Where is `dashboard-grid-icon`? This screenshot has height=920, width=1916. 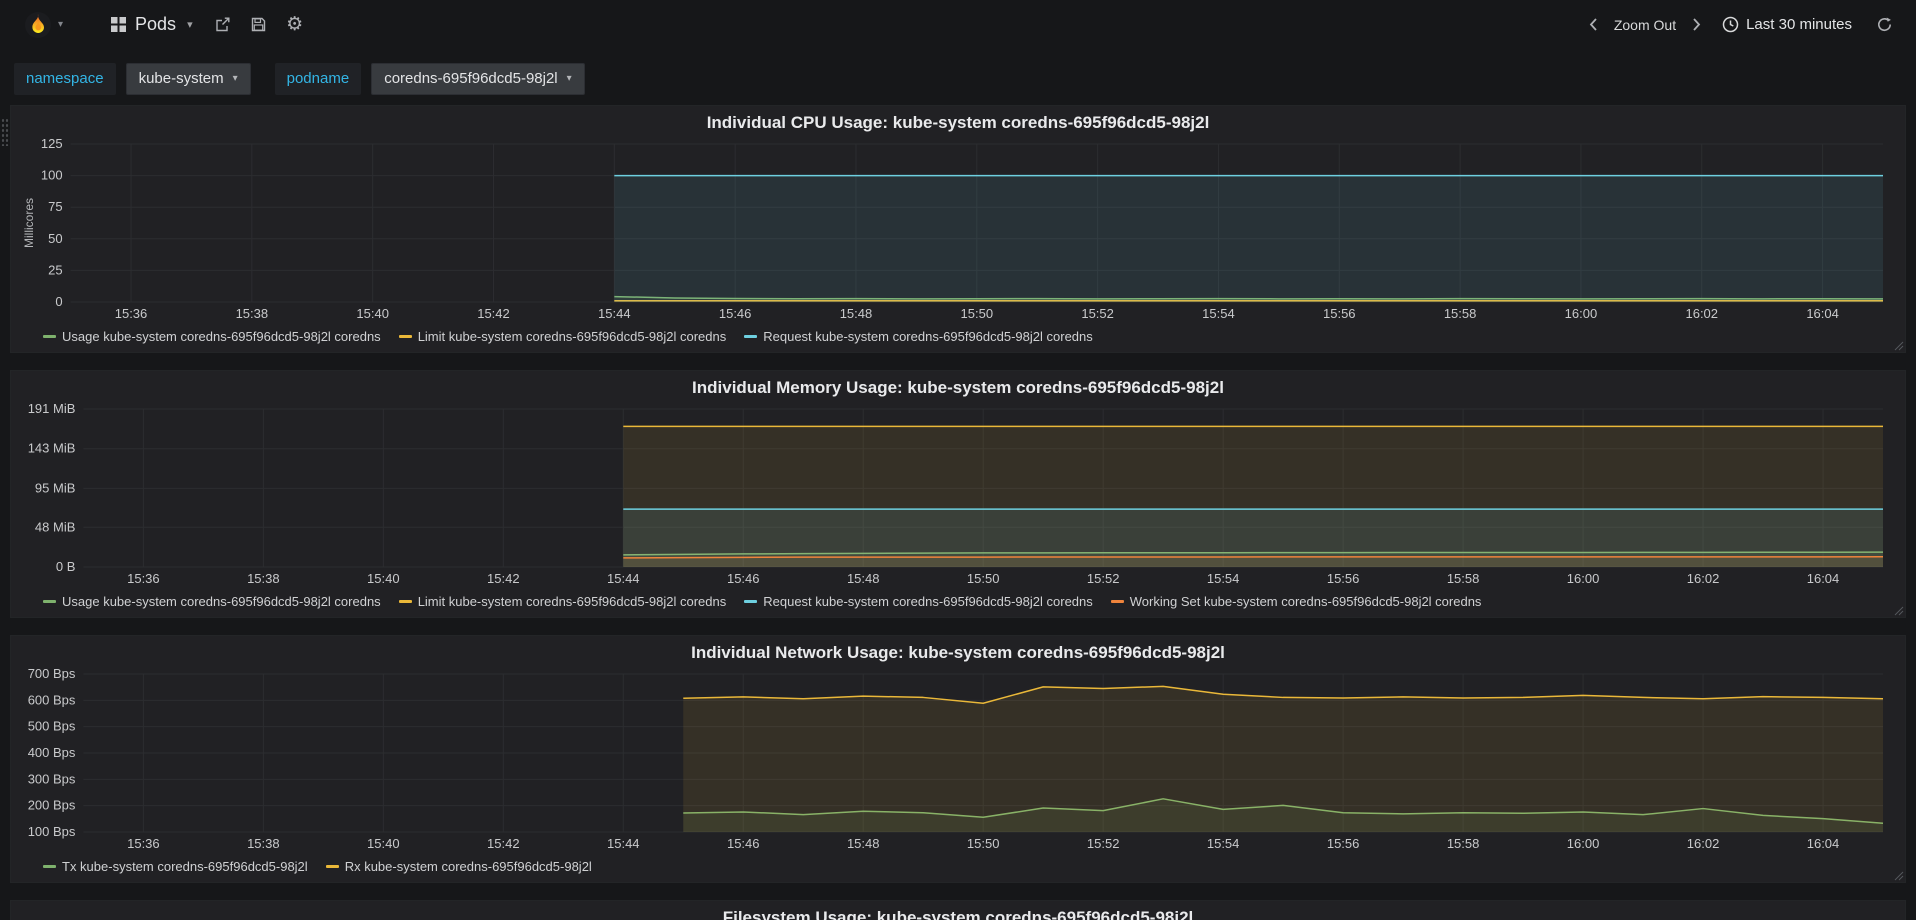
dashboard-grid-icon is located at coordinates (119, 24).